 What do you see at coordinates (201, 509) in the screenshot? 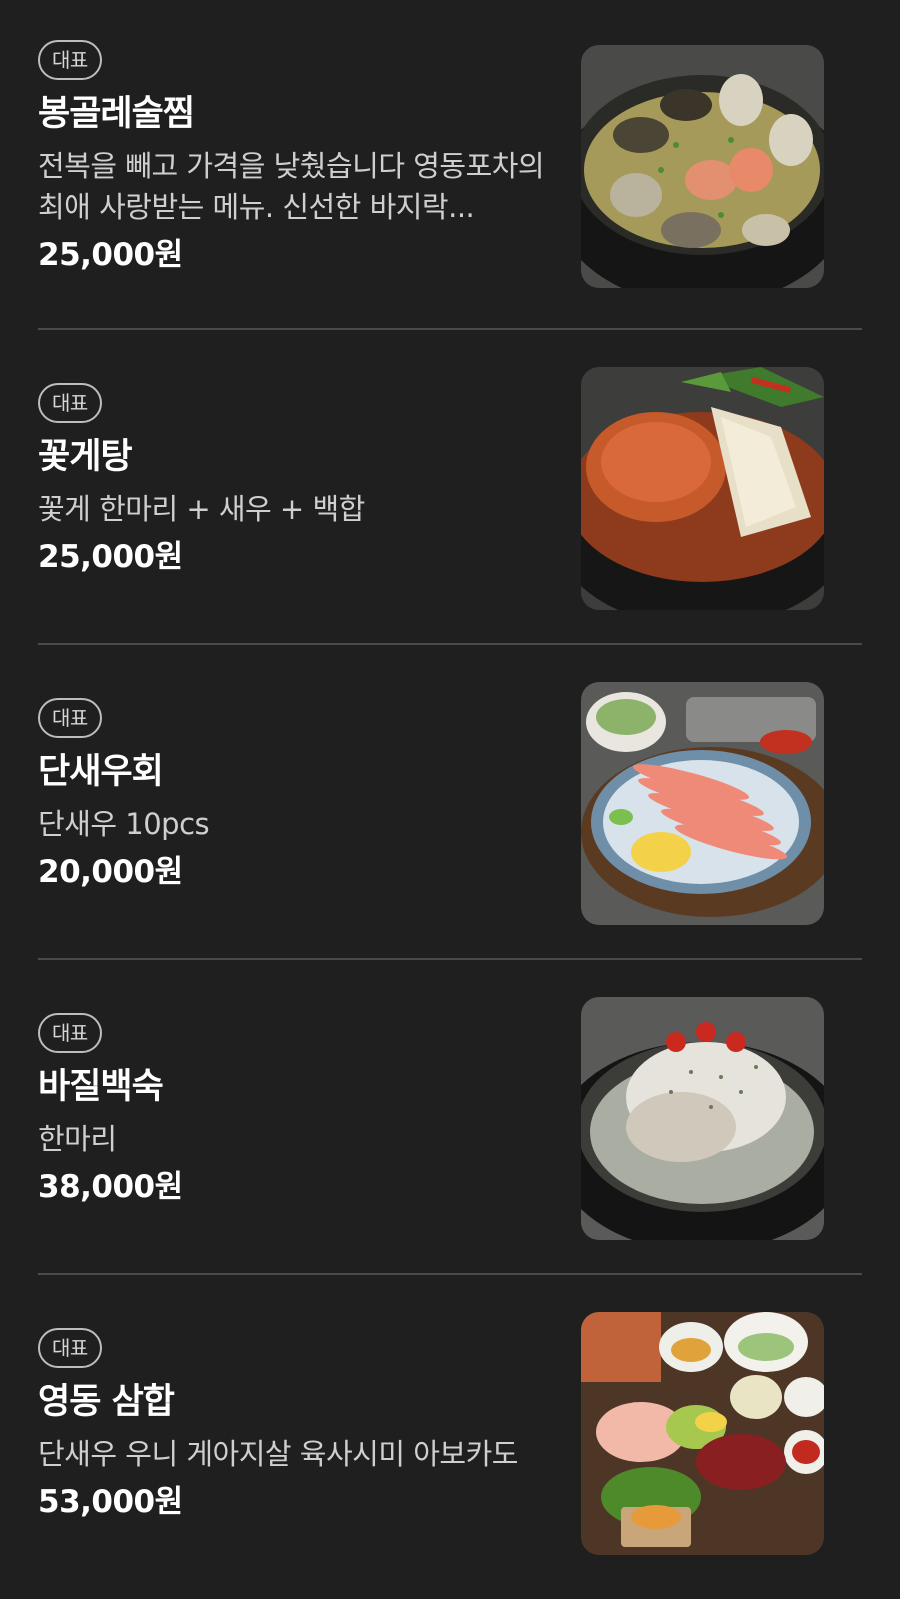
I see `menu-item-description: 꽃게 한마리 + 새우 + 백합` at bounding box center [201, 509].